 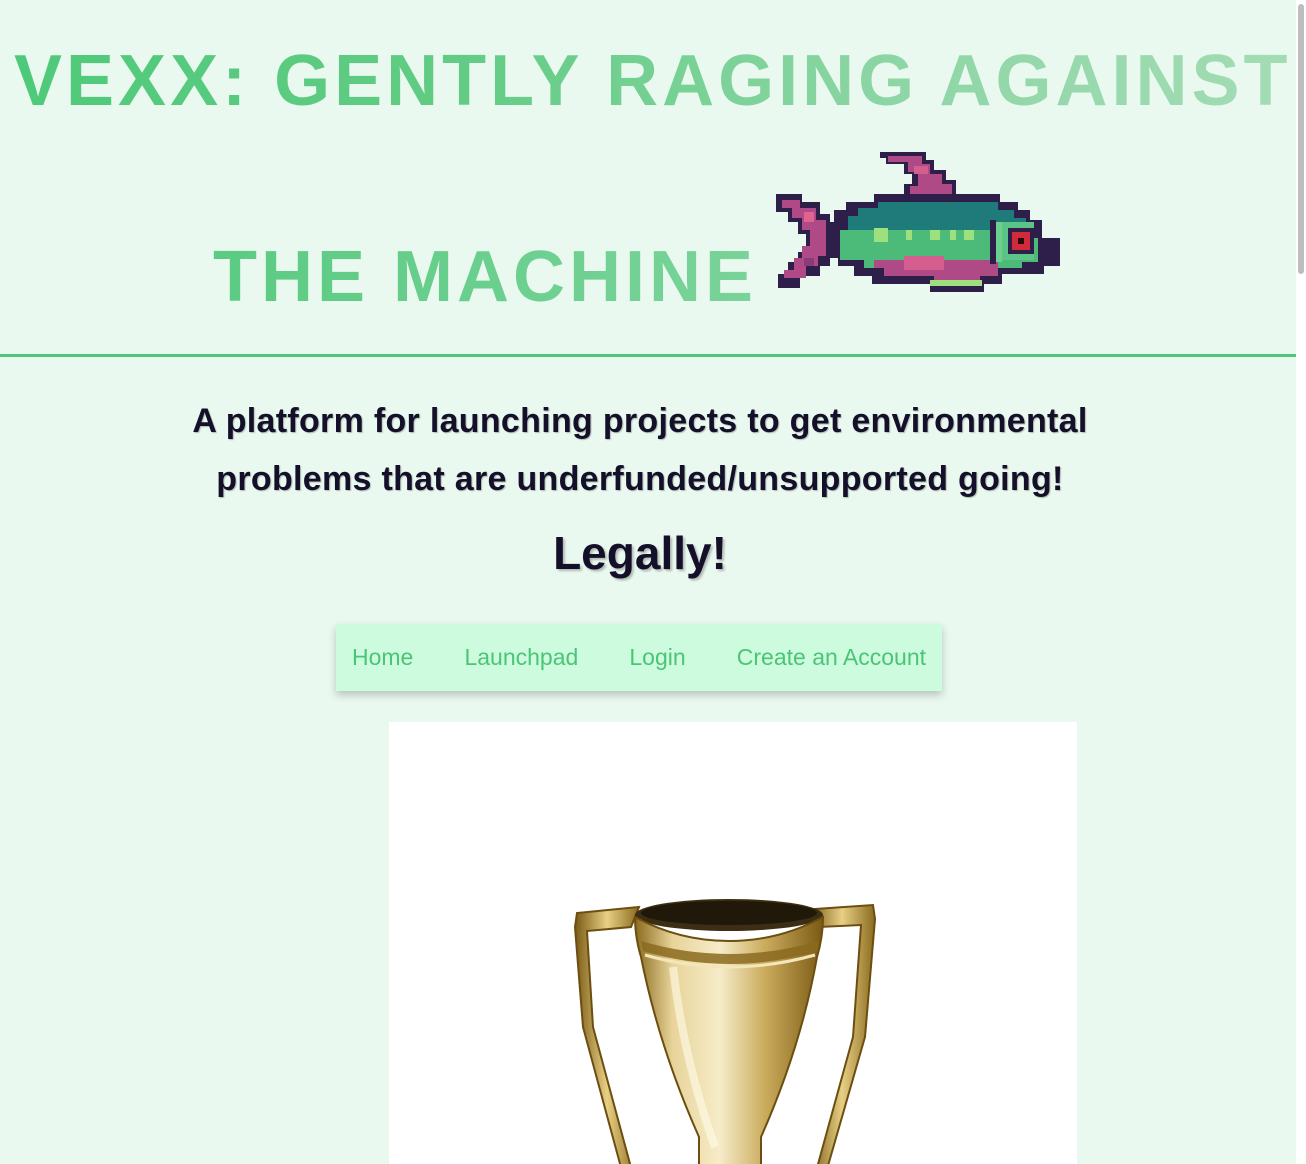 I want to click on main-nav: Home Launchpad Login Create an Account, so click(x=639, y=657).